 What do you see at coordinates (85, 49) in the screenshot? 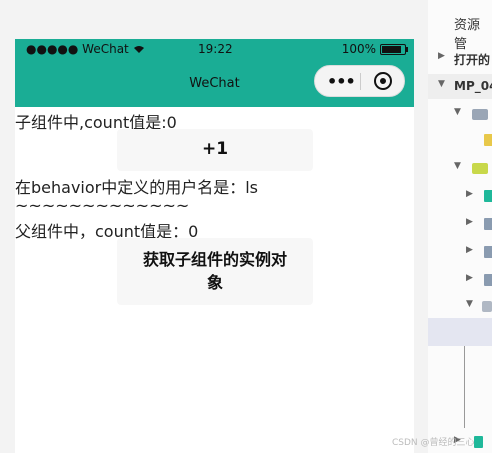
I see `carrier-label: ●●●●● WeChat` at bounding box center [85, 49].